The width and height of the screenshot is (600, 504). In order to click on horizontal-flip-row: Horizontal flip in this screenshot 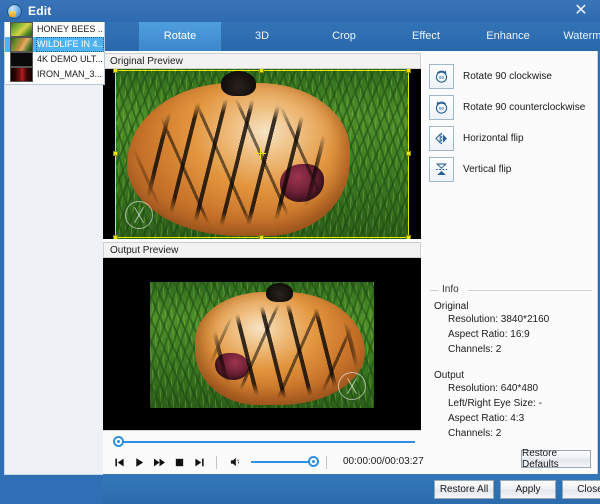, I will do `click(476, 138)`.